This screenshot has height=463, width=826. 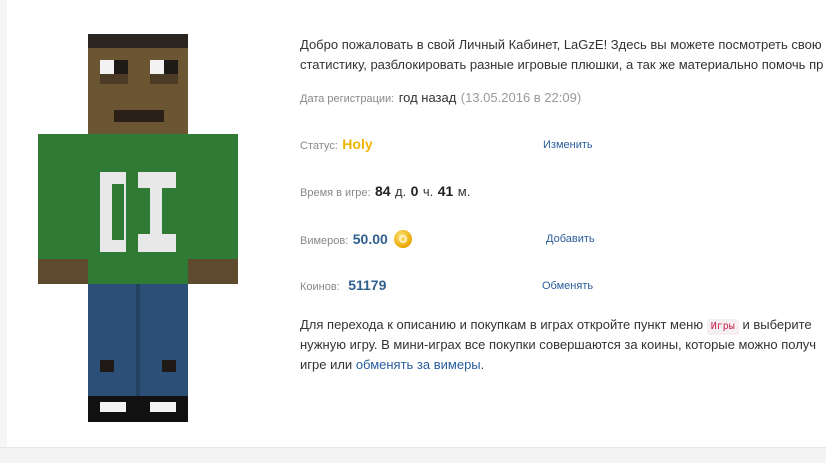 What do you see at coordinates (482, 364) in the screenshot?
I see `info-line-3-end: .` at bounding box center [482, 364].